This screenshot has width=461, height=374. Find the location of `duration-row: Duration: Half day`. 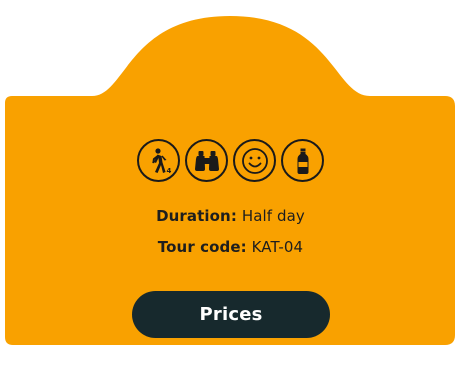

duration-row: Duration: Half day is located at coordinates (230, 216).